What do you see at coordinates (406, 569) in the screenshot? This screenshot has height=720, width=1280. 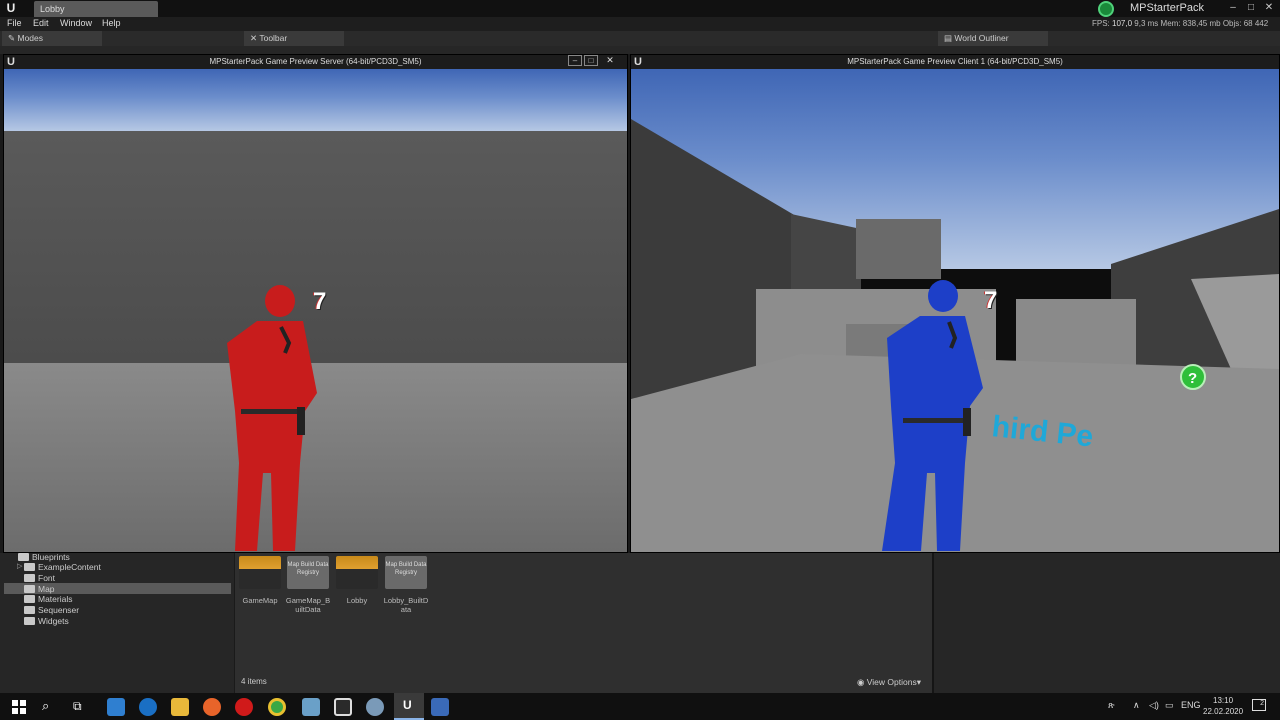 I see `asset-lobby-builtdata-thumb-label: Map Build Data Registry` at bounding box center [406, 569].